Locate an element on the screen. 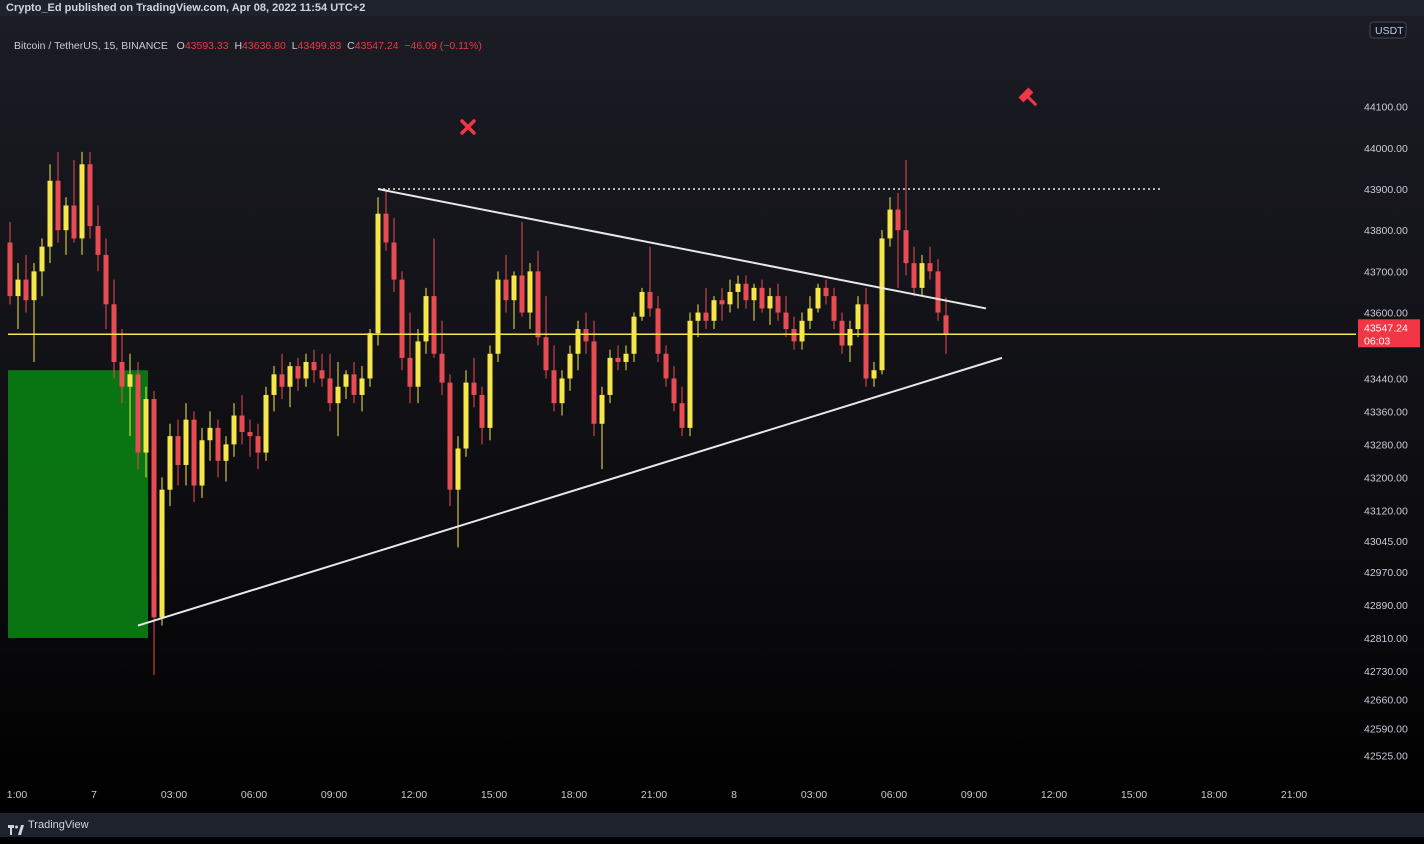 The height and width of the screenshot is (844, 1424). x-axis-tick-label: 8 is located at coordinates (734, 795).